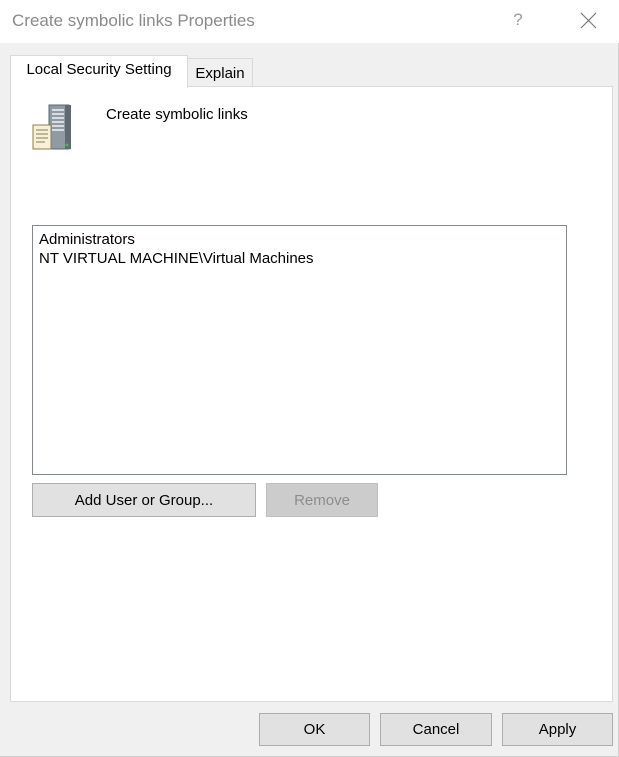 The image size is (619, 757). Describe the element at coordinates (309, 21) in the screenshot. I see `title-bar: Create symbolic links Properties ?` at that location.